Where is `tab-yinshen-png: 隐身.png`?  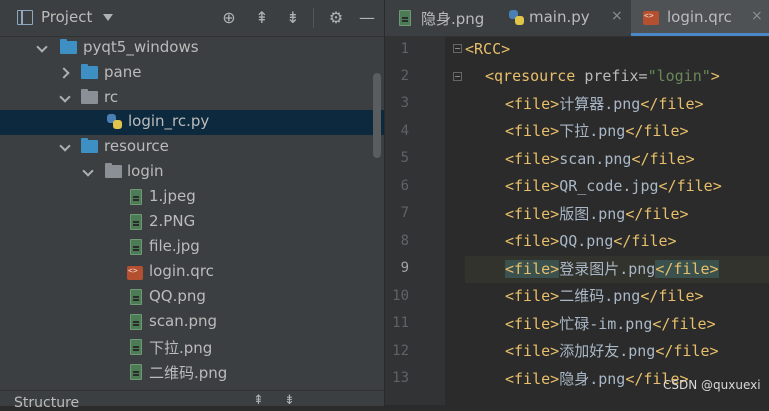 tab-yinshen-png: 隐身.png is located at coordinates (444, 18).